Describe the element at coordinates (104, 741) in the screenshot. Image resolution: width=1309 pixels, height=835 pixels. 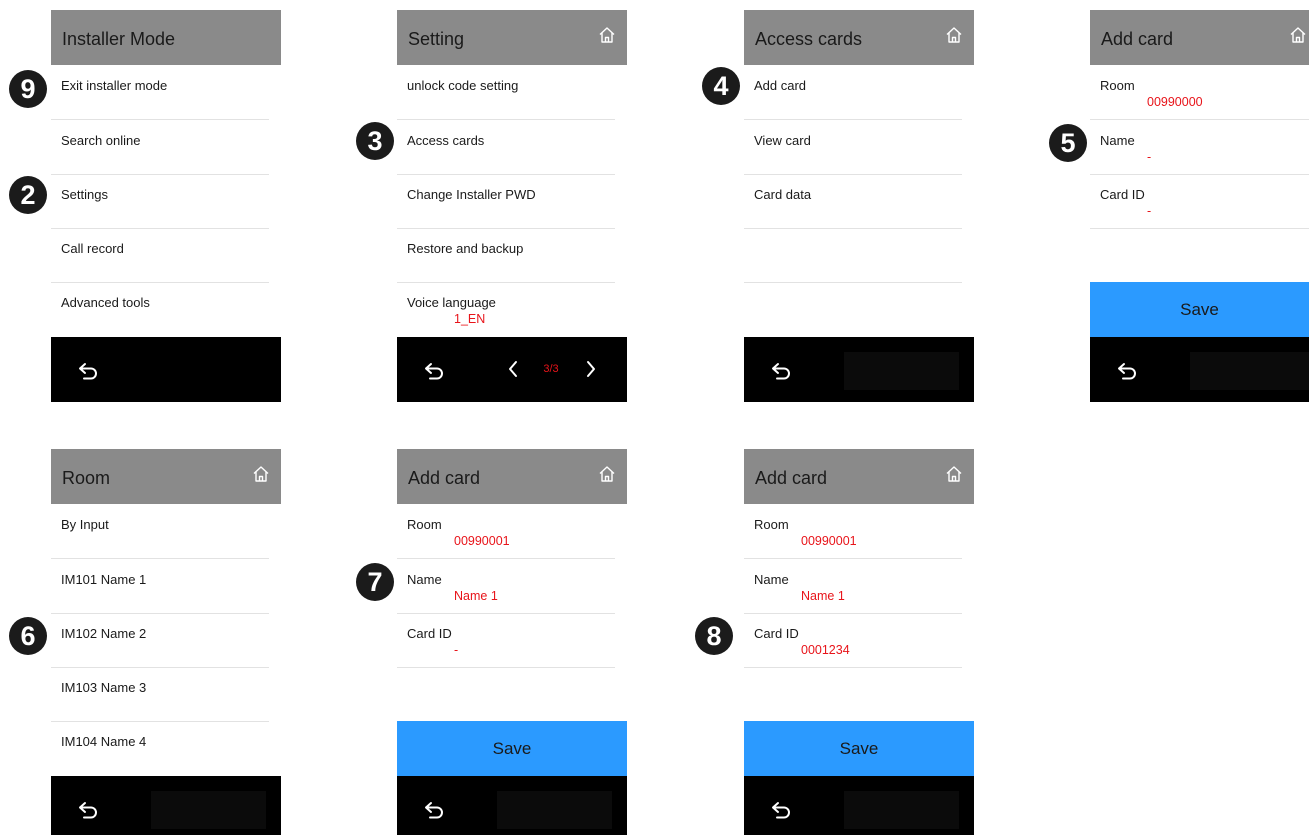
I see `list-item-label: IM104 Name 4` at that location.